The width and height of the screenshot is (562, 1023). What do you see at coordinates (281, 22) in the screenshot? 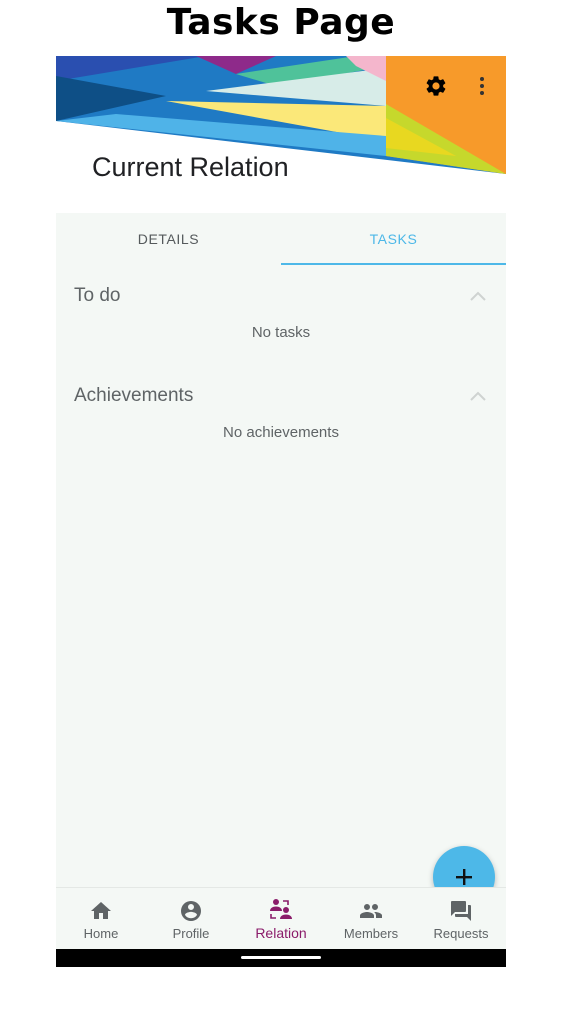
I see `page-title: Tasks Page` at bounding box center [281, 22].